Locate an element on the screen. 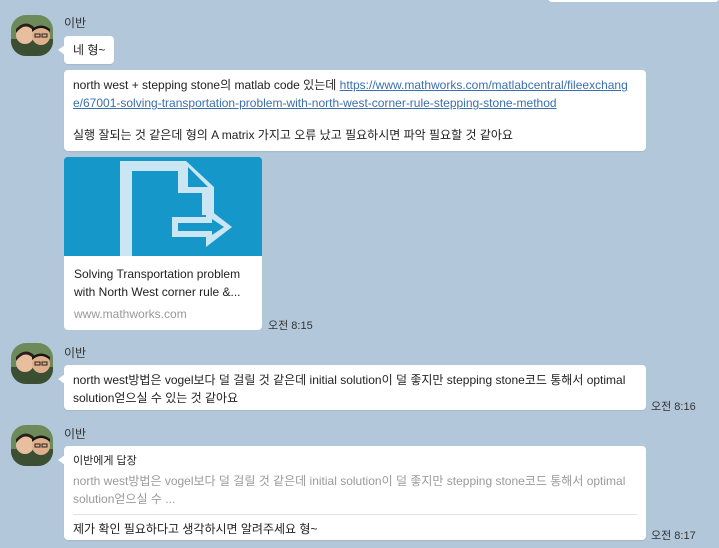  export-arrow-icon is located at coordinates (163, 206).